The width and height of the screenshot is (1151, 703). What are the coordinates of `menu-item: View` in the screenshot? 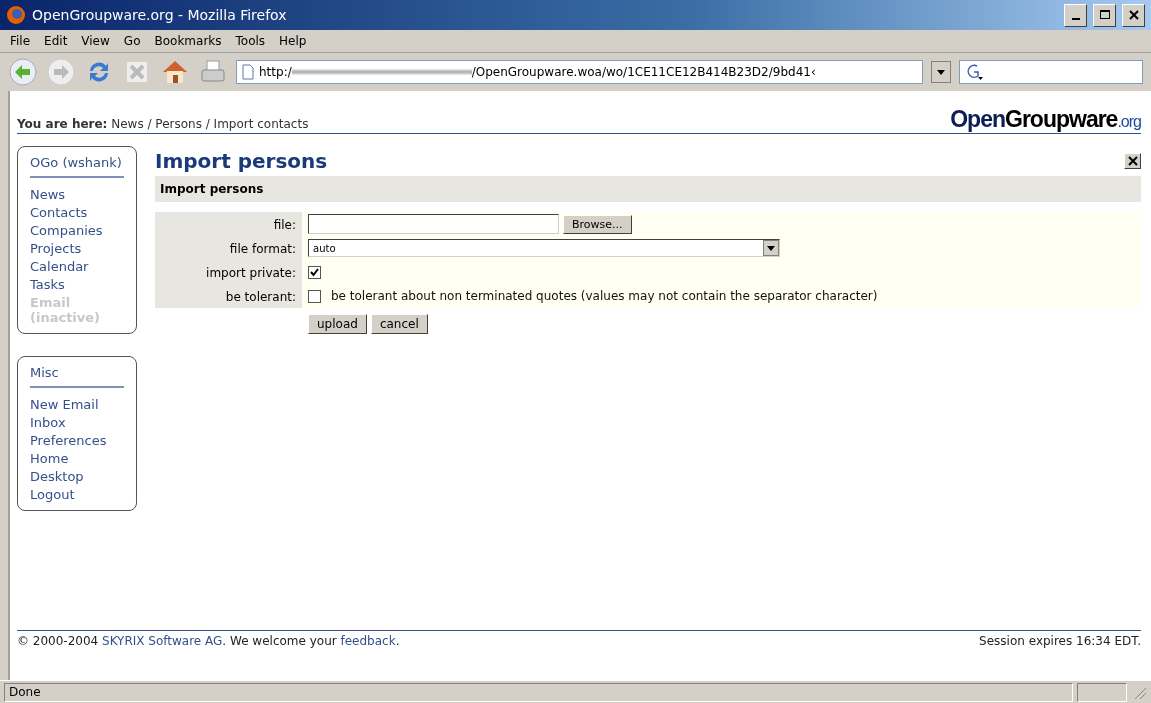 It's located at (95, 41).